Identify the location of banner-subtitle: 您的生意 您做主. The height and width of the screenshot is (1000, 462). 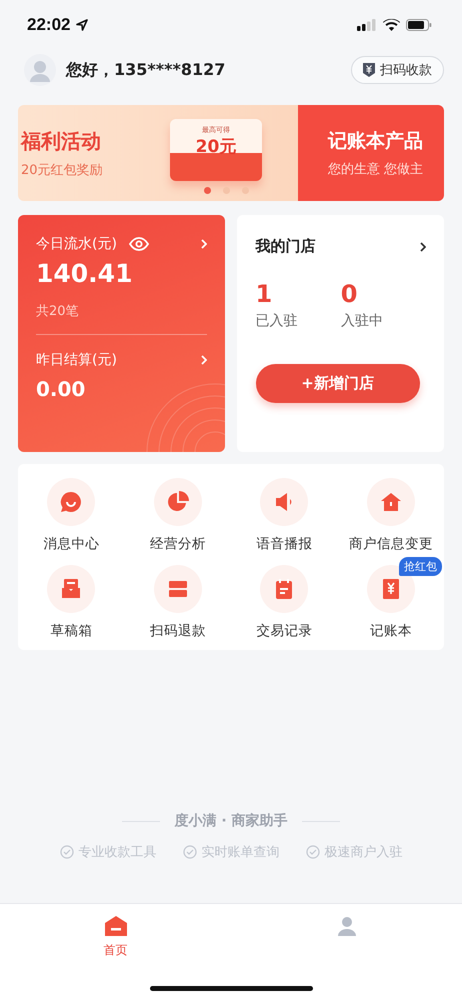
(376, 169).